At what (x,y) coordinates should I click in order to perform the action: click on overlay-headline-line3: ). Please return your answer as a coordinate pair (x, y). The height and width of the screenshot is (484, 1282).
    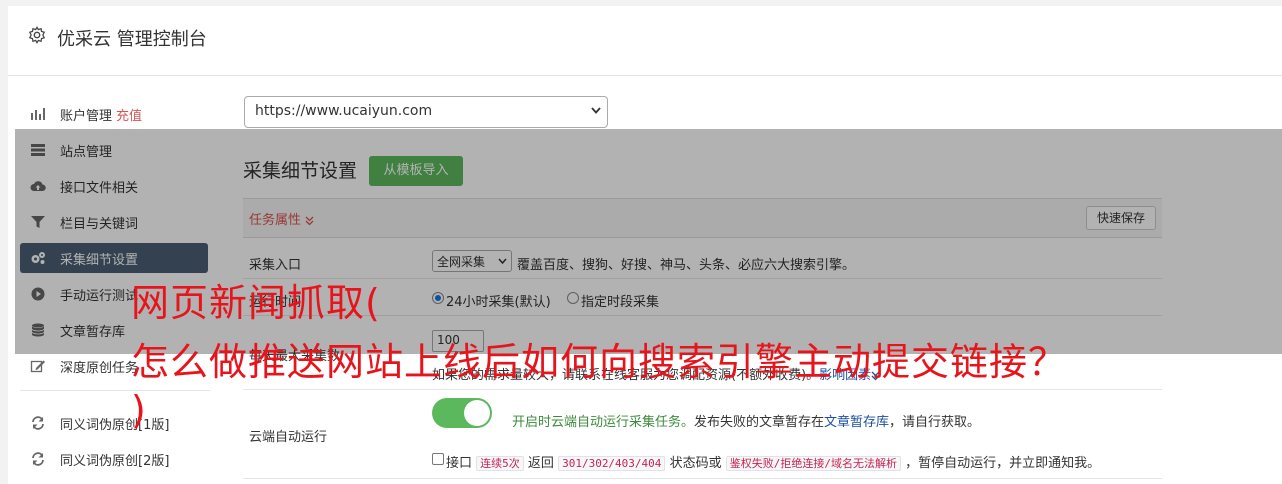
    Looking at the image, I should click on (139, 410).